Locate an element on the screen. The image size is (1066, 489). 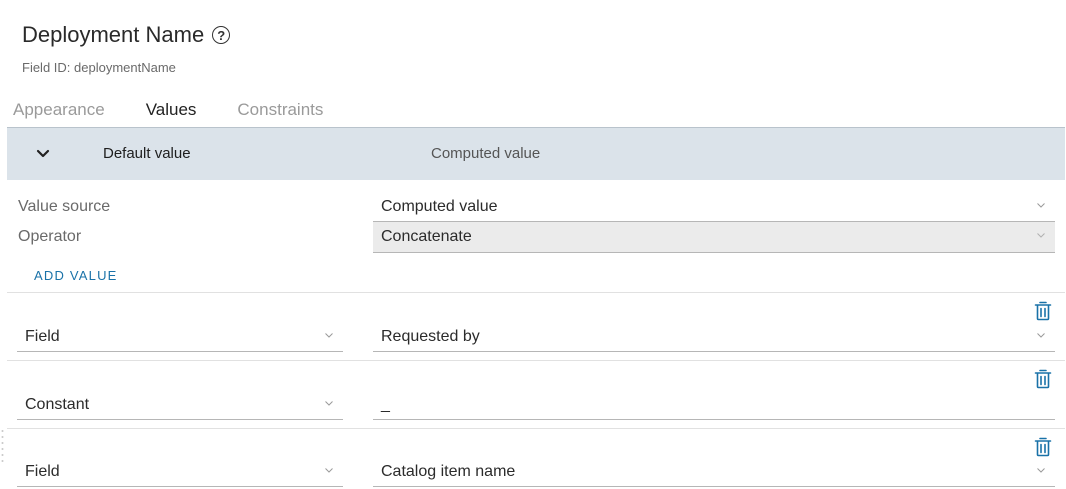
value-source-label: Value source is located at coordinates (64, 206).